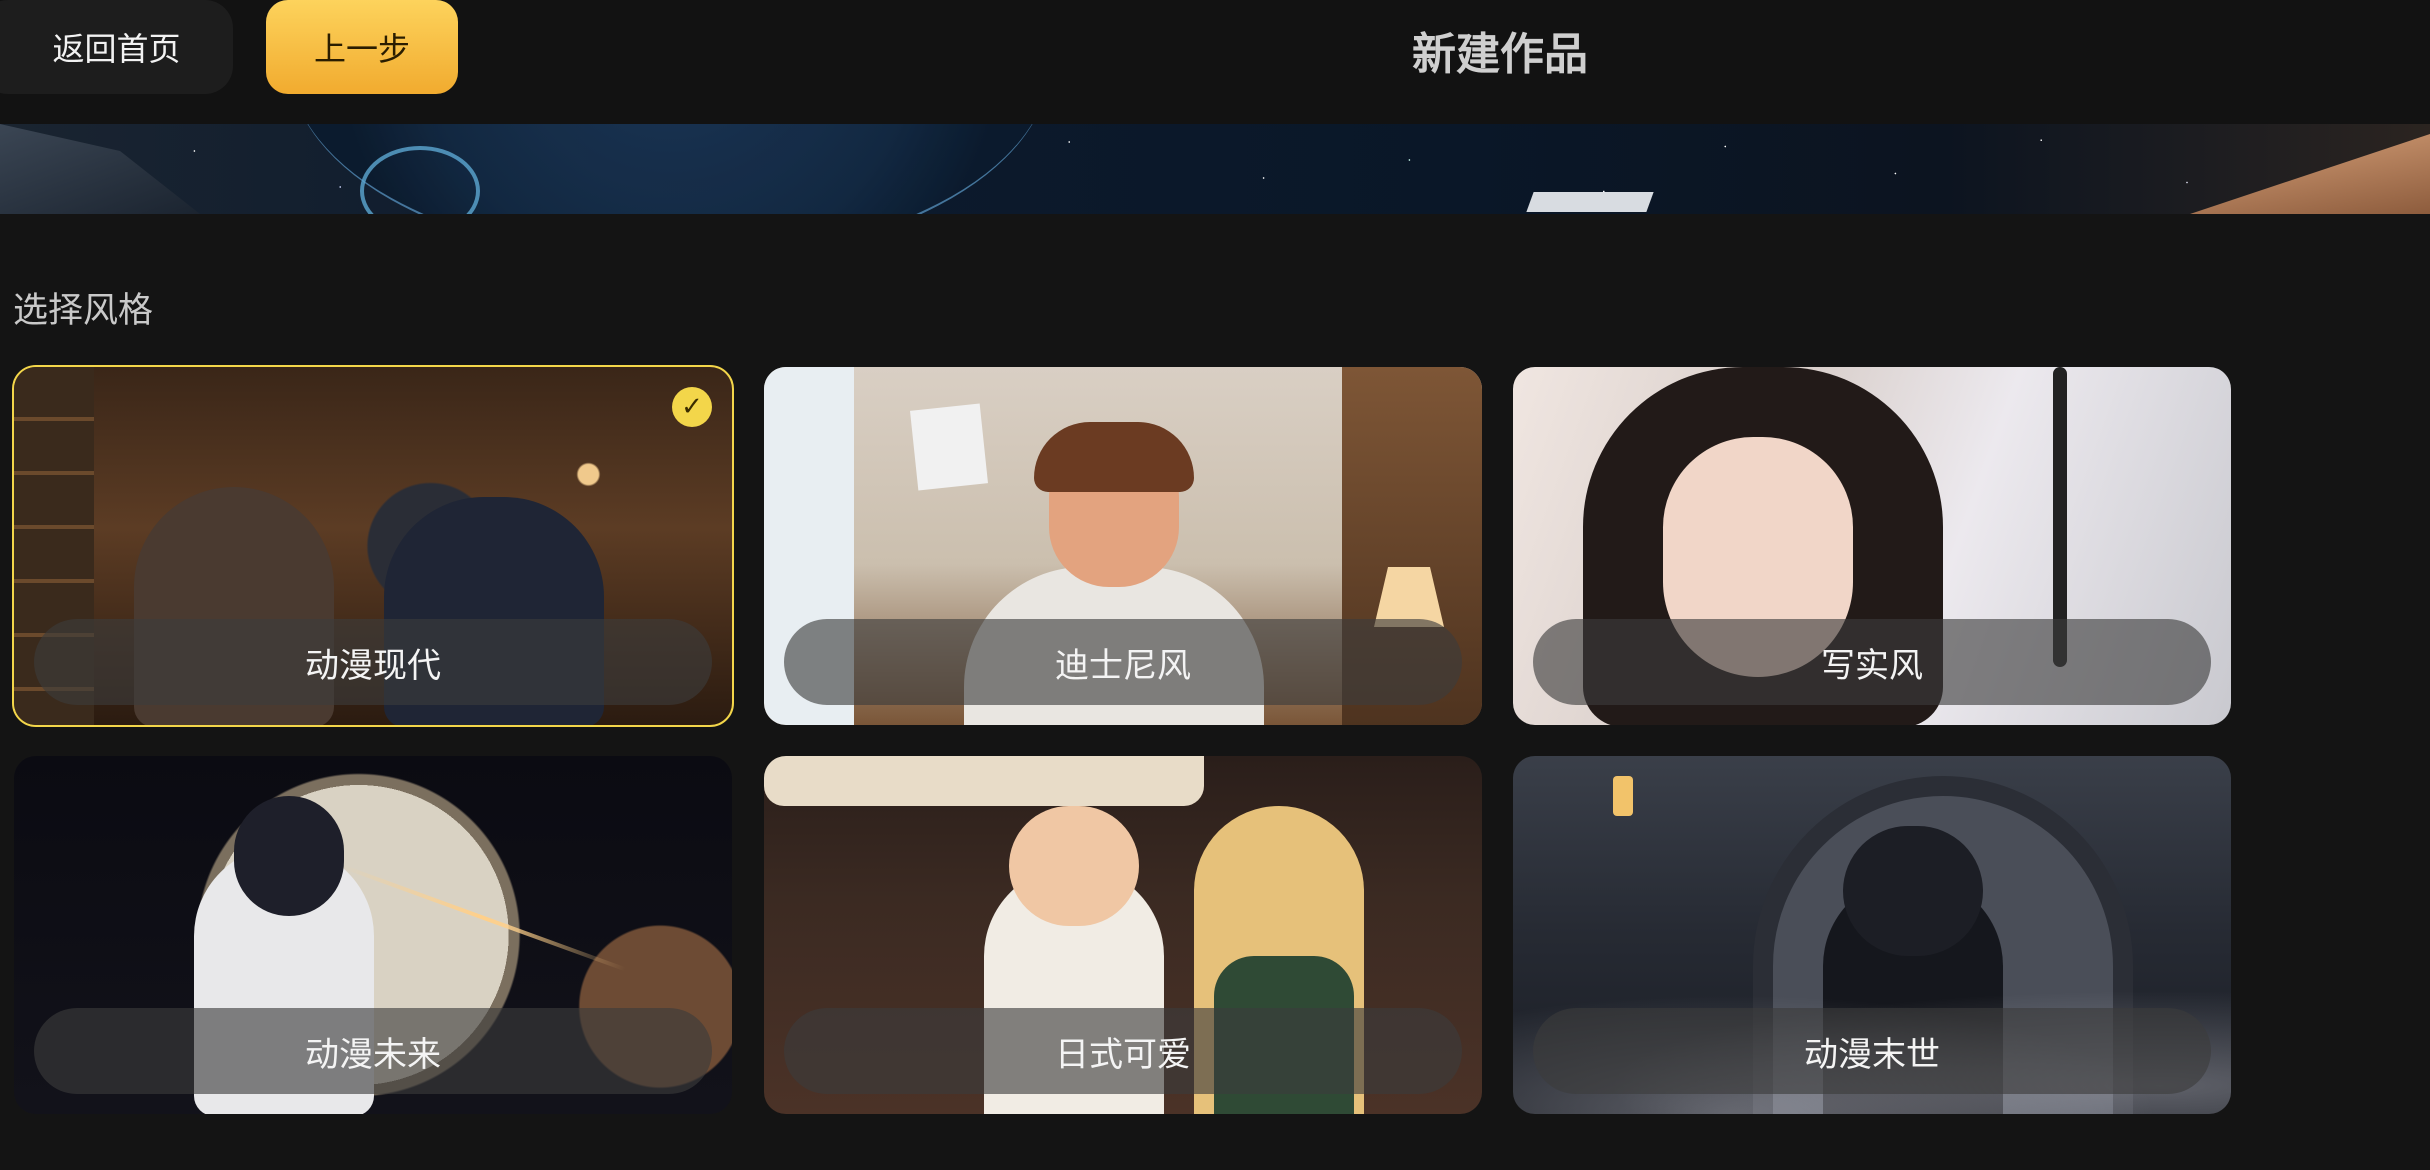 This screenshot has width=2430, height=1170. I want to click on style-label: 动漫现代, so click(373, 662).